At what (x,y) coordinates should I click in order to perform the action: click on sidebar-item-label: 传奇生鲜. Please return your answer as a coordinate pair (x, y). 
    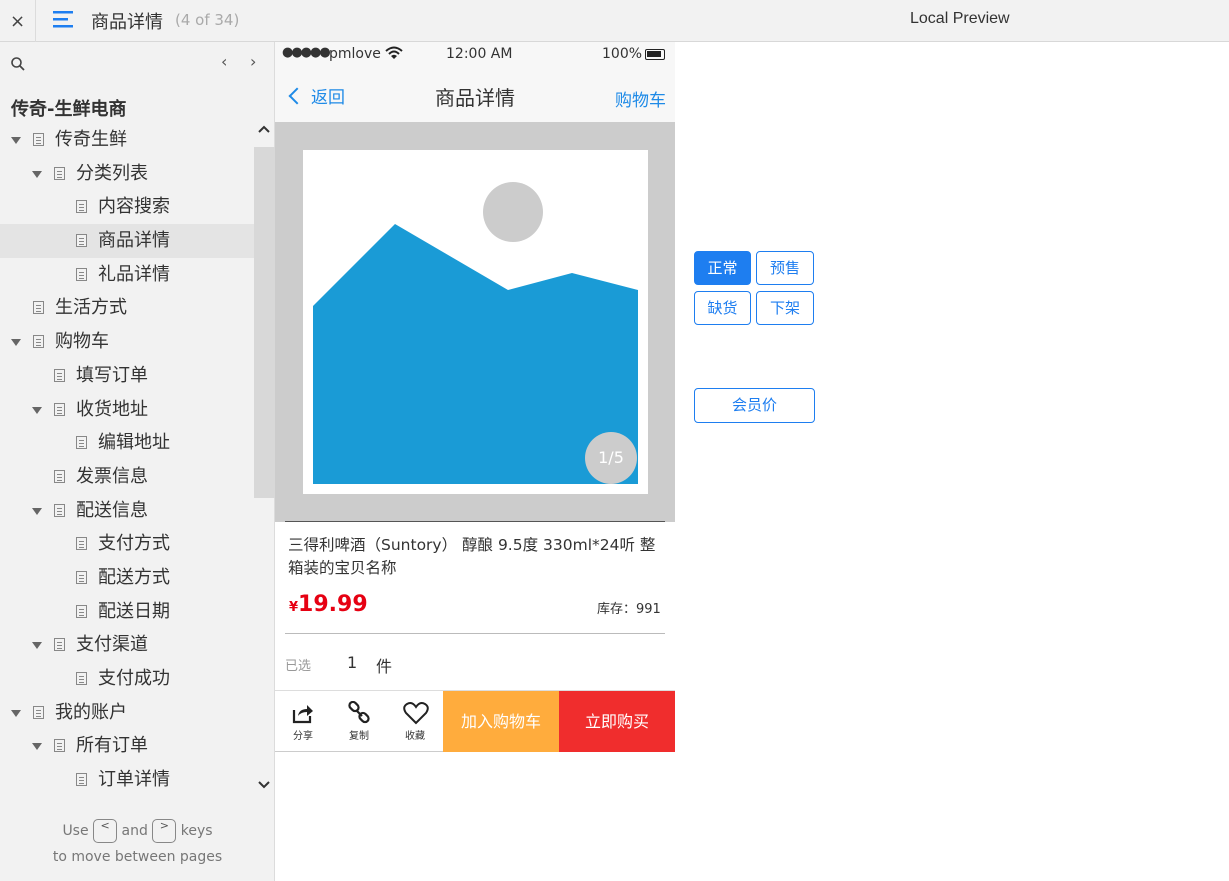
    Looking at the image, I should click on (91, 139).